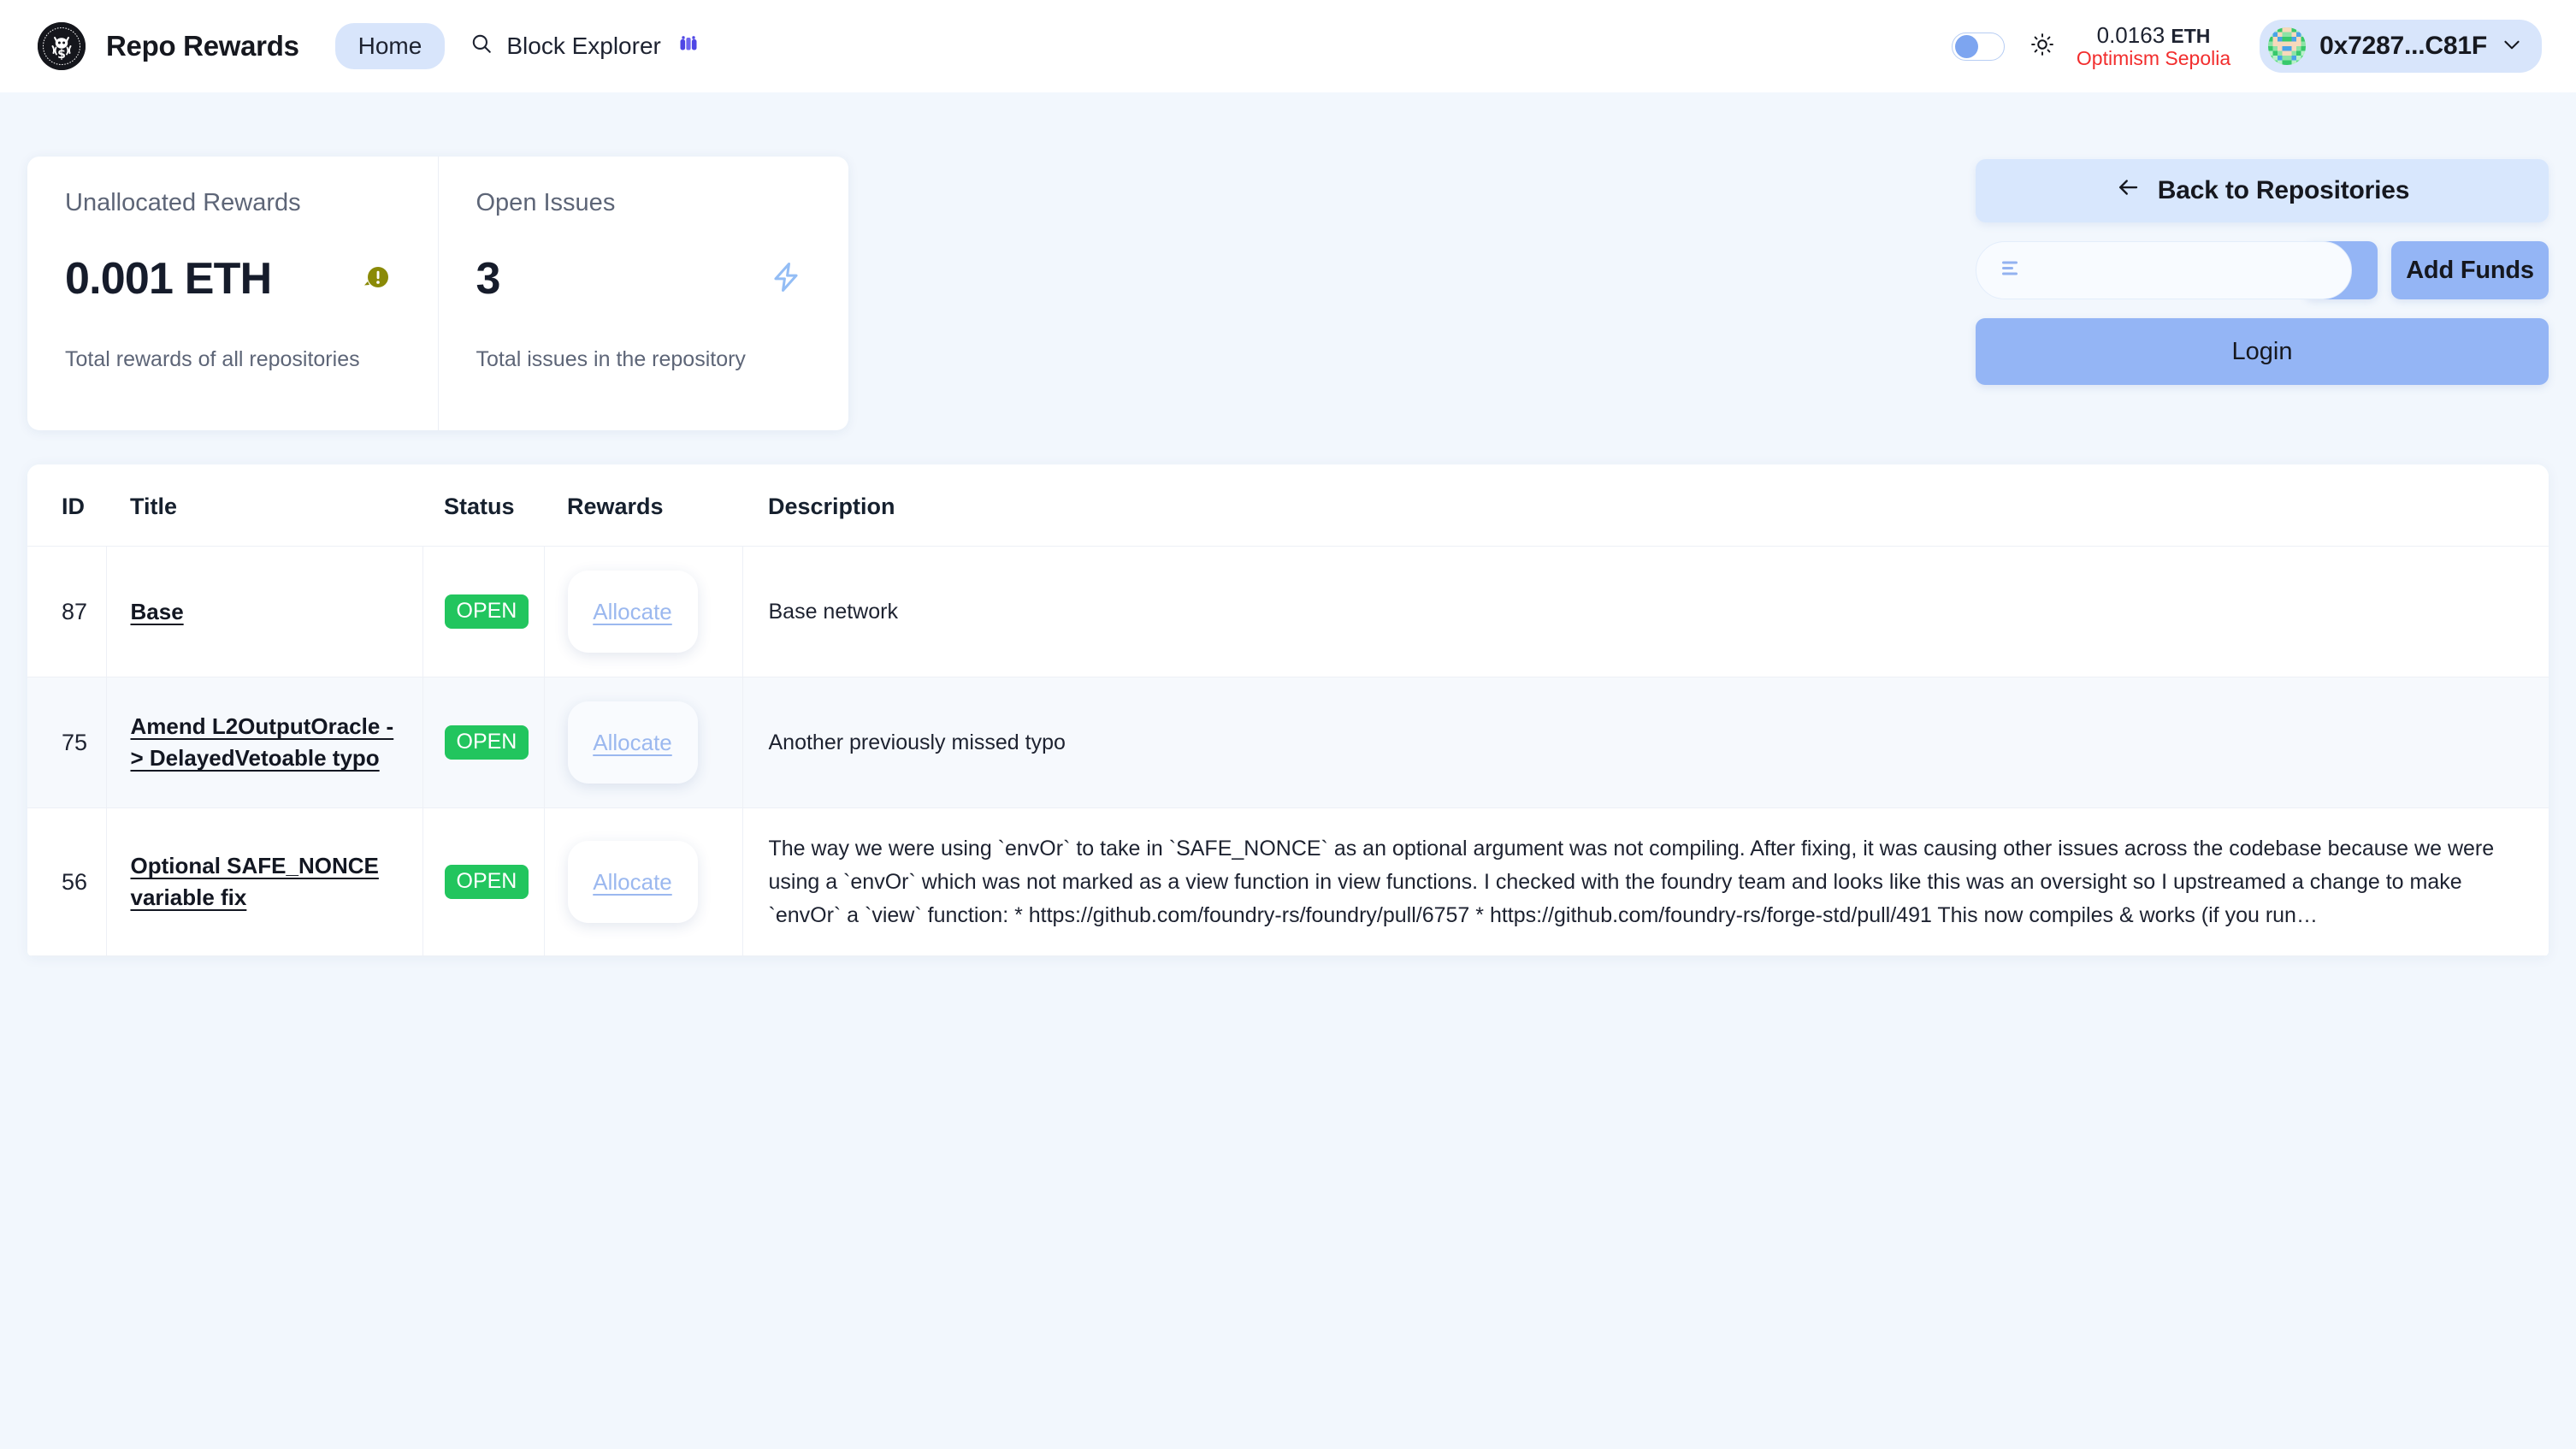  I want to click on nav-item-home: Home, so click(390, 46).